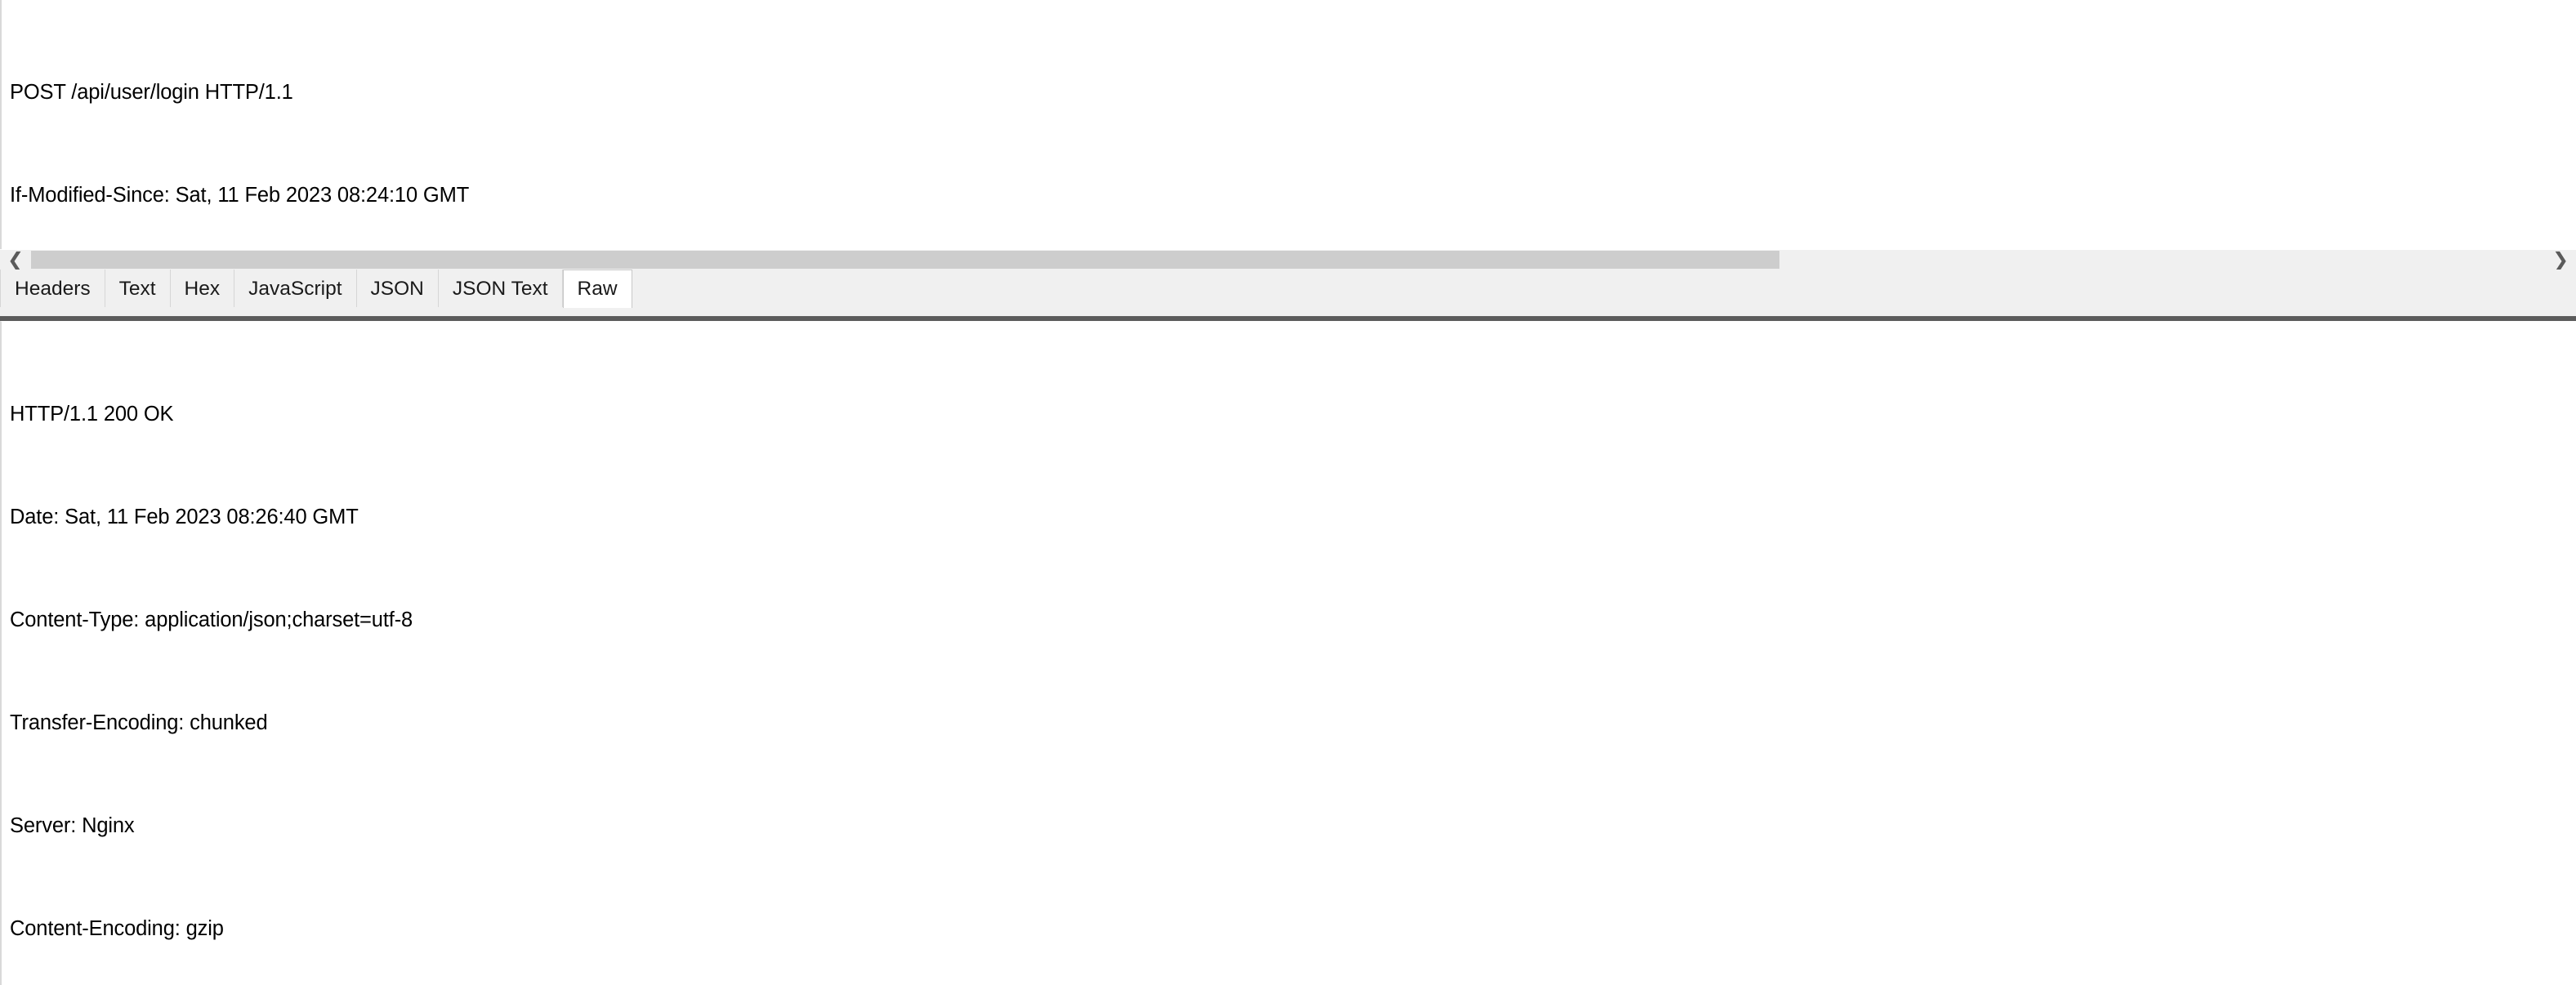  I want to click on request-line: POST /api/user/login HTTP/1.1, so click(152, 93).